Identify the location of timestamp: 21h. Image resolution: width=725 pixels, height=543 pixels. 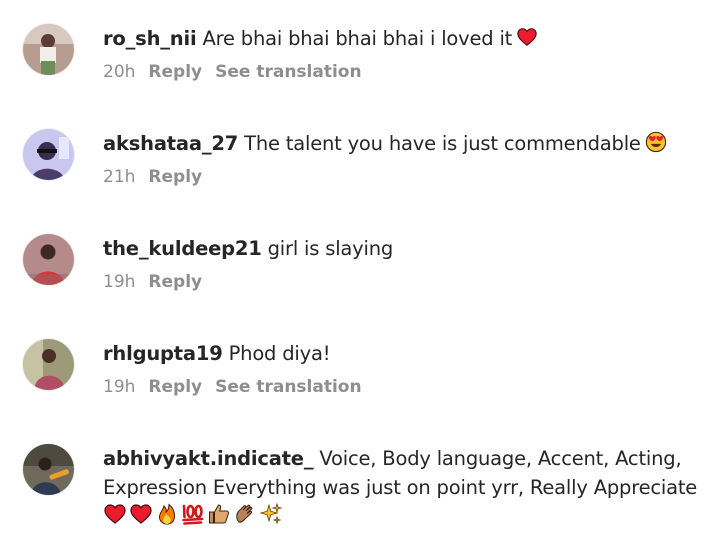
(119, 177).